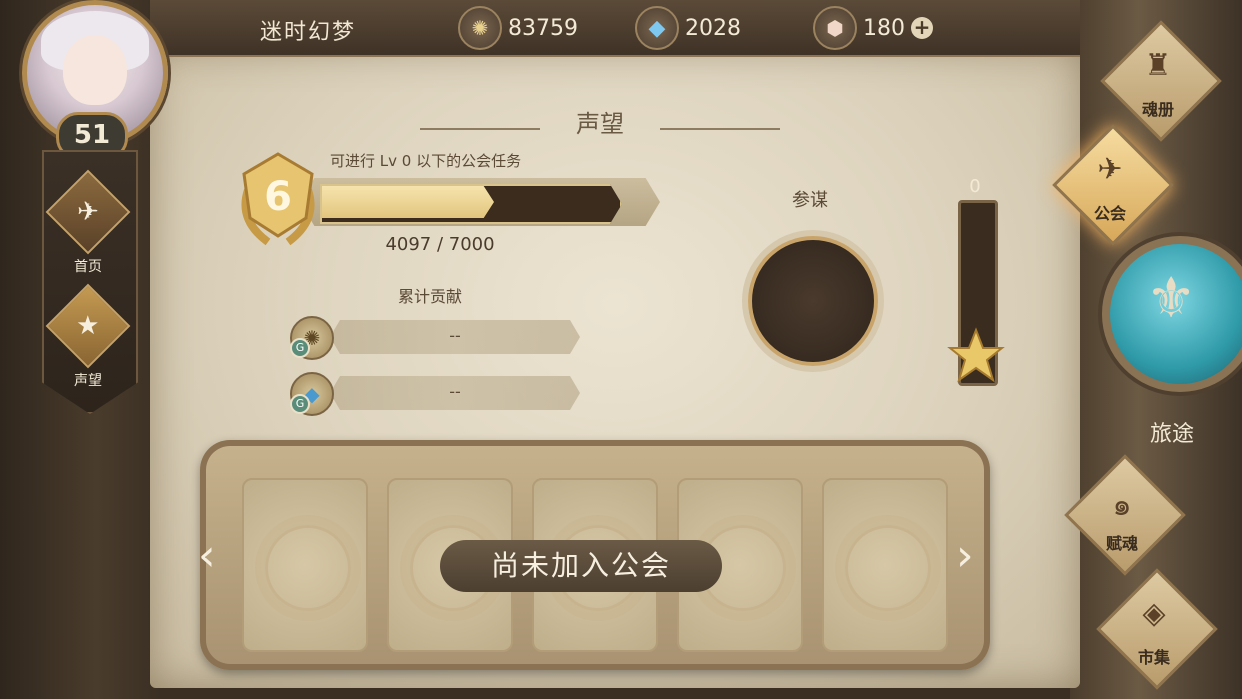  I want to click on next-arrow-icon: ›, so click(965, 555).